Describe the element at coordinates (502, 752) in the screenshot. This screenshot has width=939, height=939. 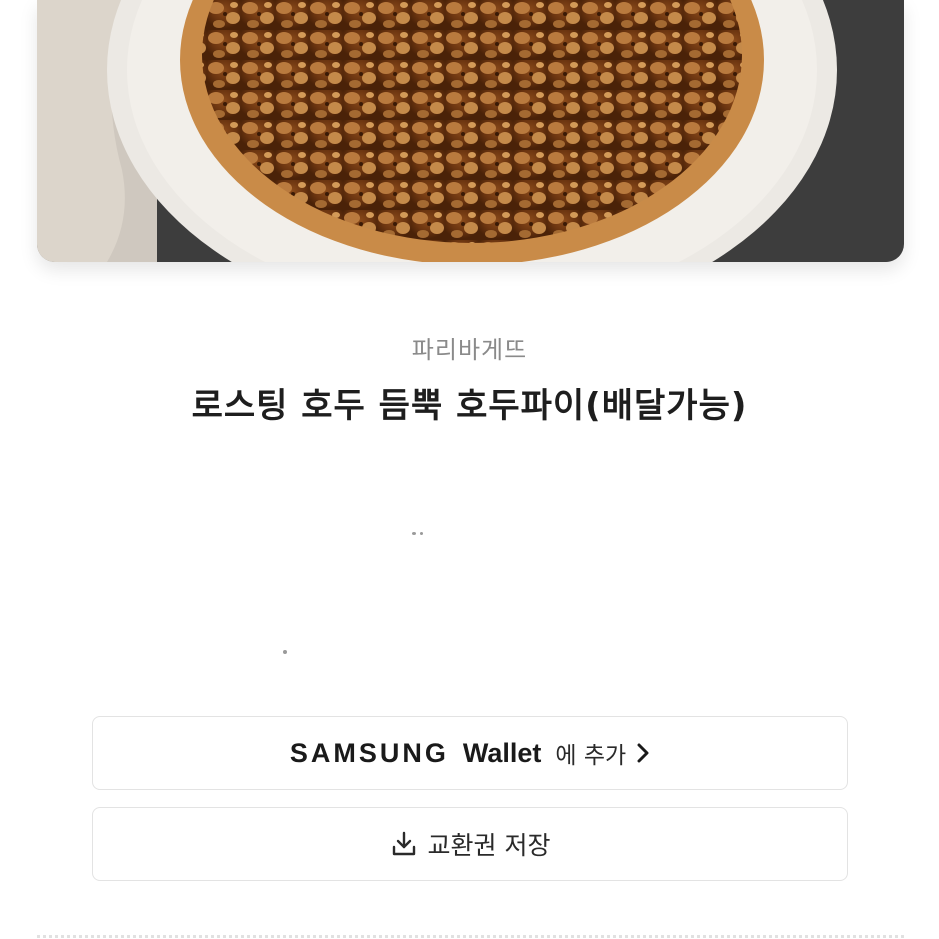
I see `wallet-logo-text: Wallet` at that location.